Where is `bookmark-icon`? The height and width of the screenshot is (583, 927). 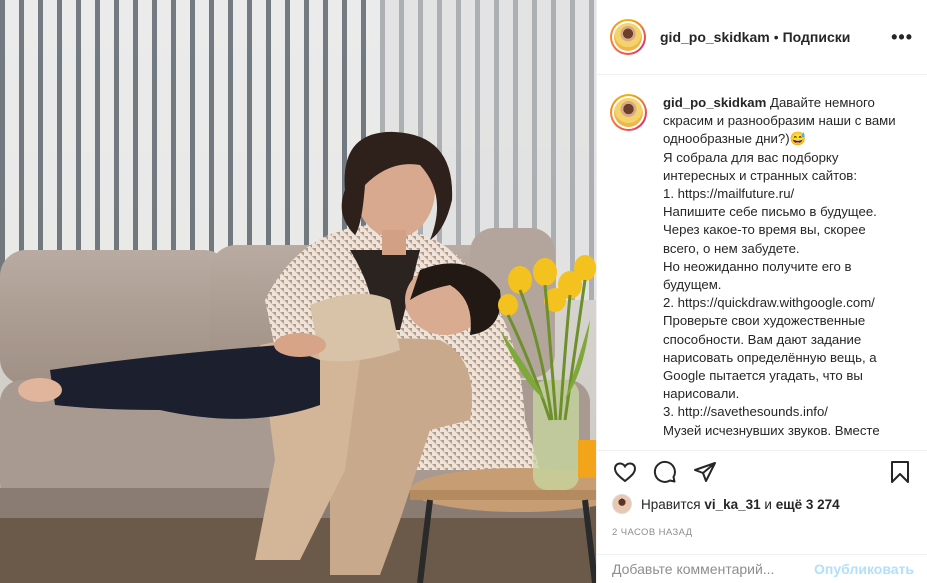 bookmark-icon is located at coordinates (900, 472).